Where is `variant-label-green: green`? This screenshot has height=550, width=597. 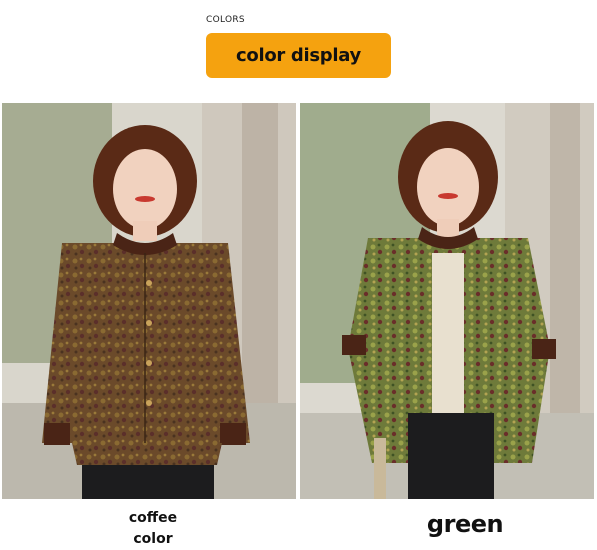 variant-label-green: green is located at coordinates (465, 524).